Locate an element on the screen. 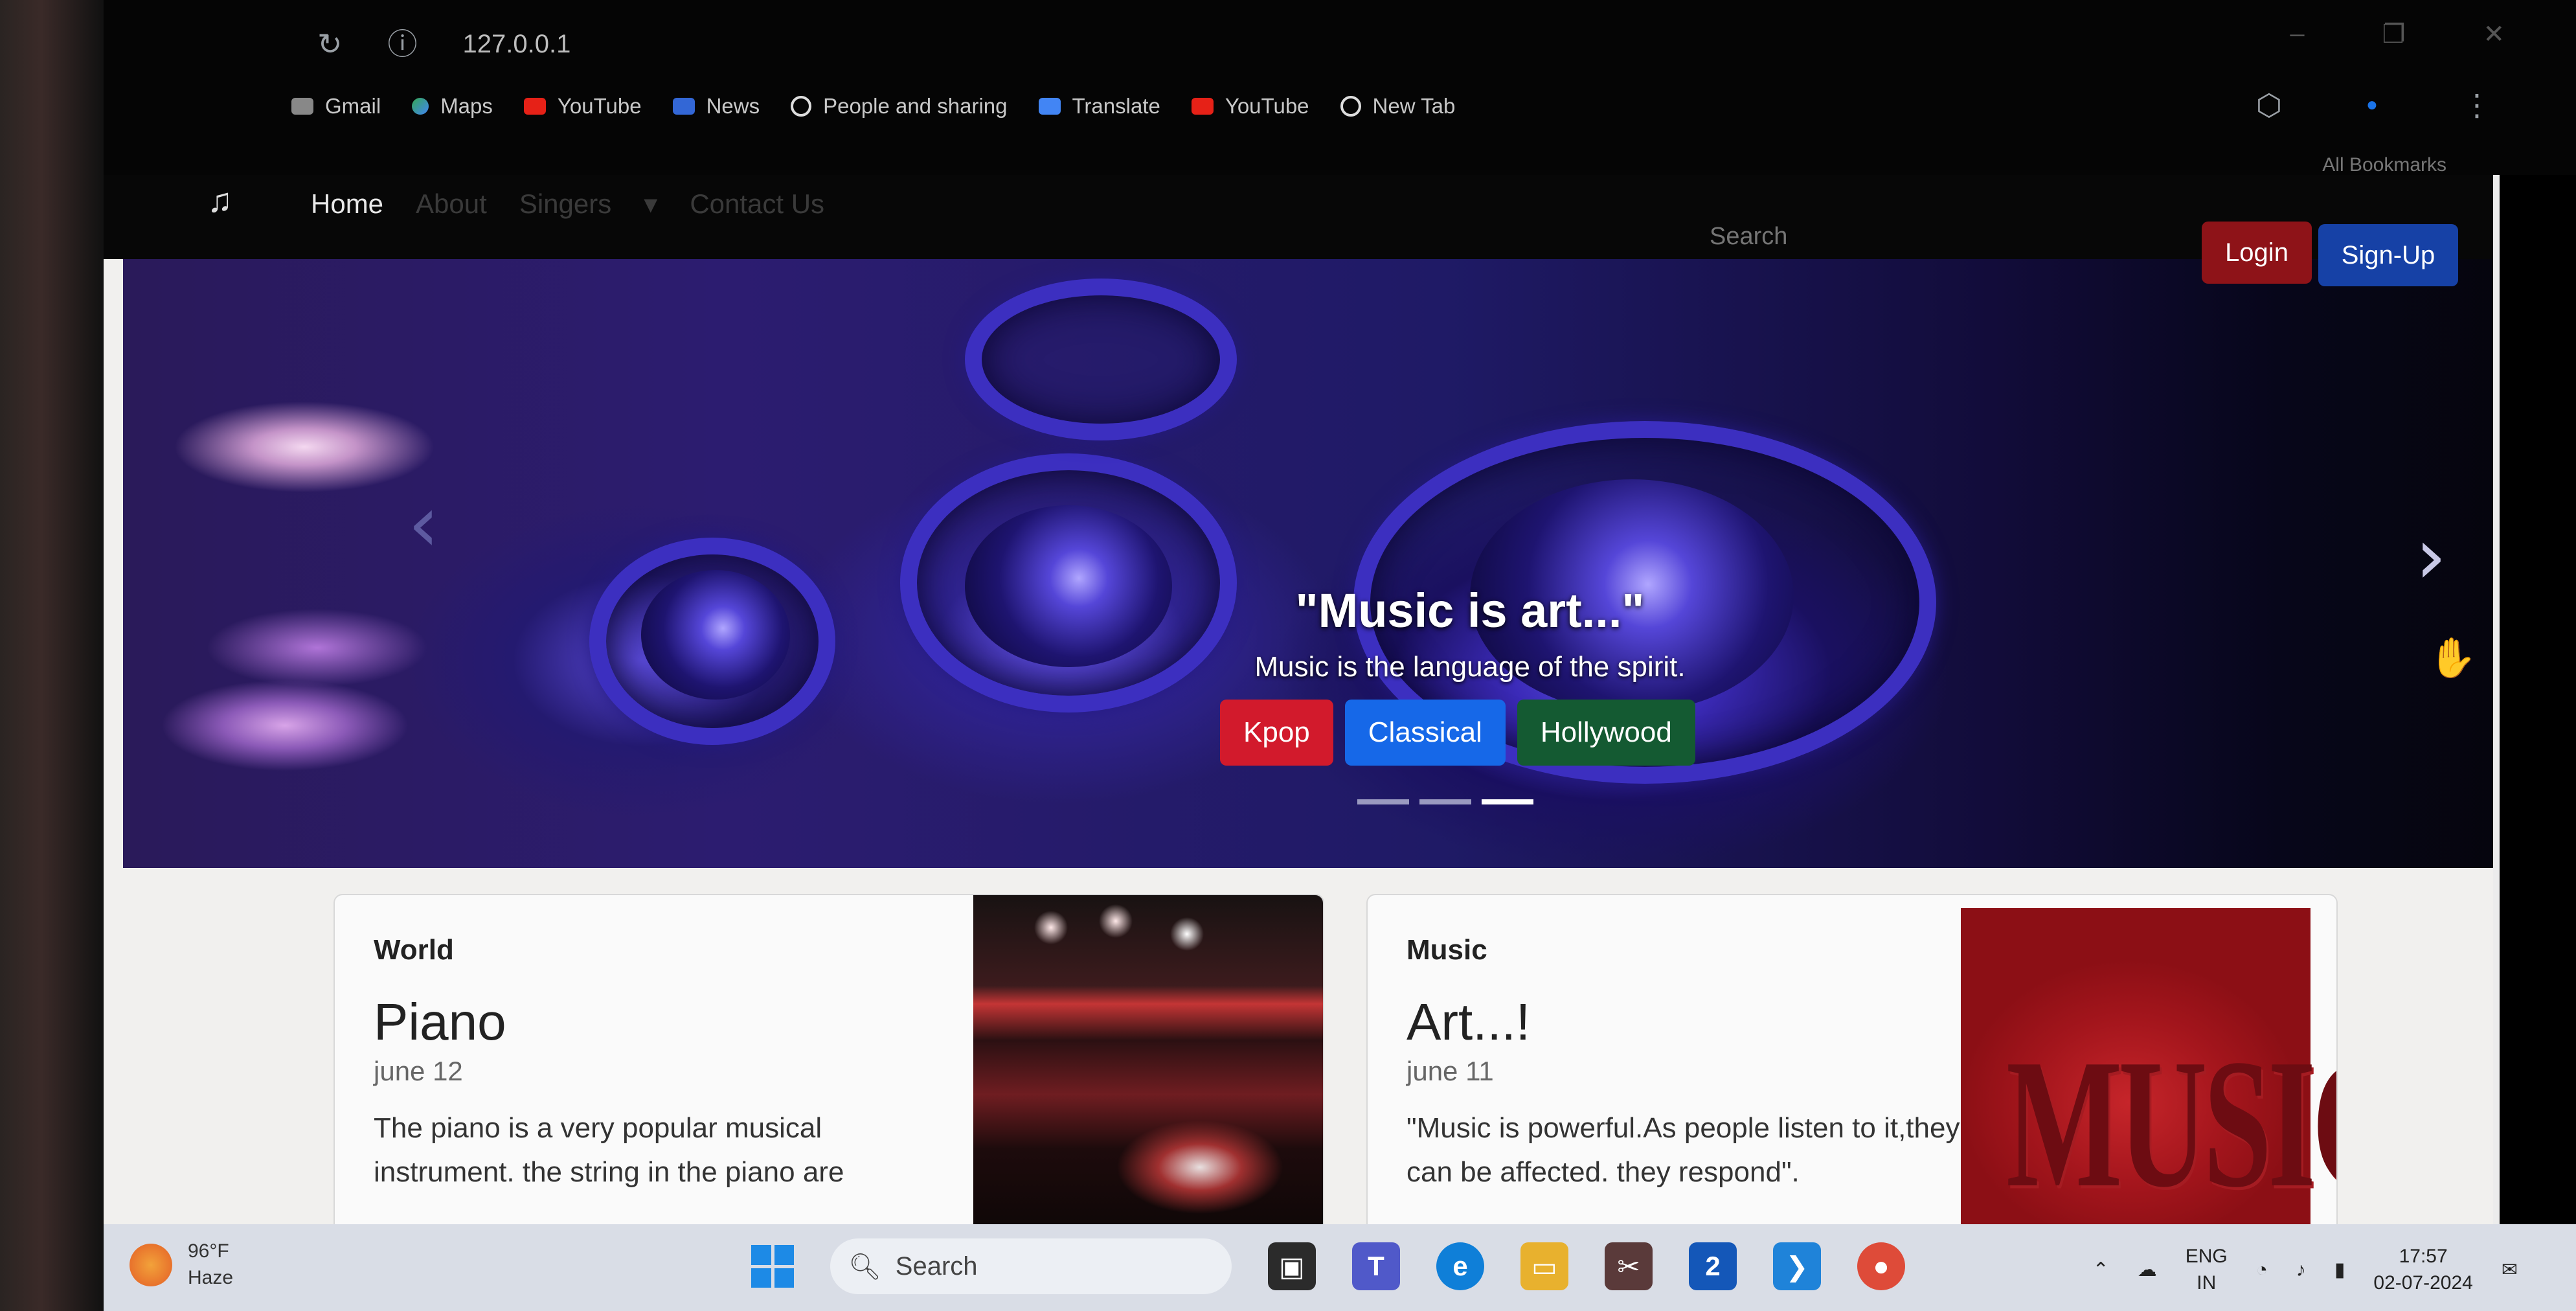 The width and height of the screenshot is (2576, 1311). music-image: MUSIC is located at coordinates (2148, 1066).